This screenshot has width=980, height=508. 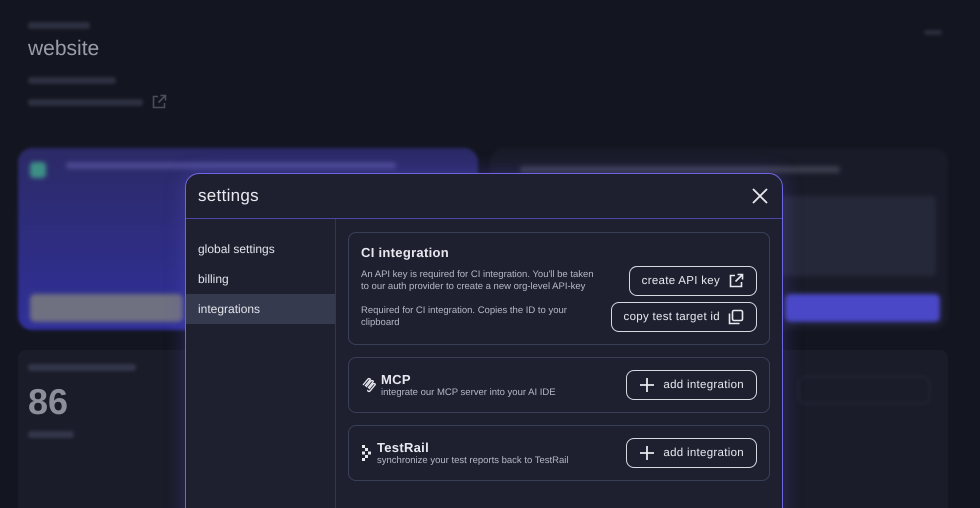 I want to click on close-button, so click(x=760, y=196).